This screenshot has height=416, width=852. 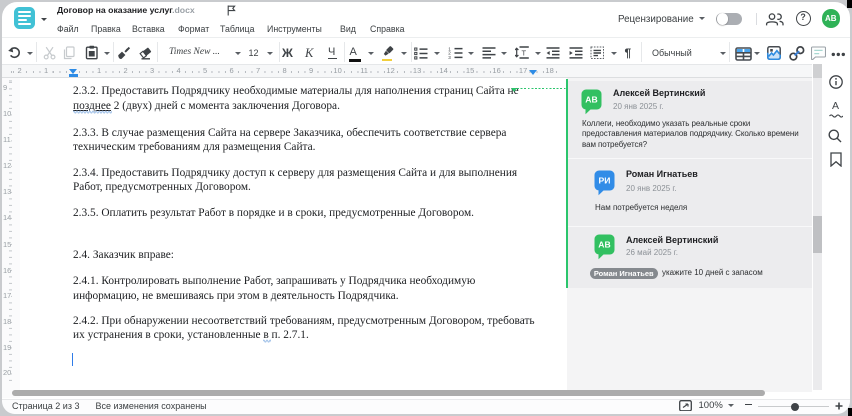 What do you see at coordinates (449, 57) in the screenshot?
I see `svg-text: 3` at bounding box center [449, 57].